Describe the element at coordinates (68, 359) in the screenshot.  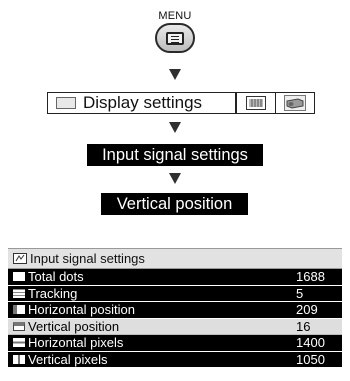
I see `row-name: Vertical pixels` at that location.